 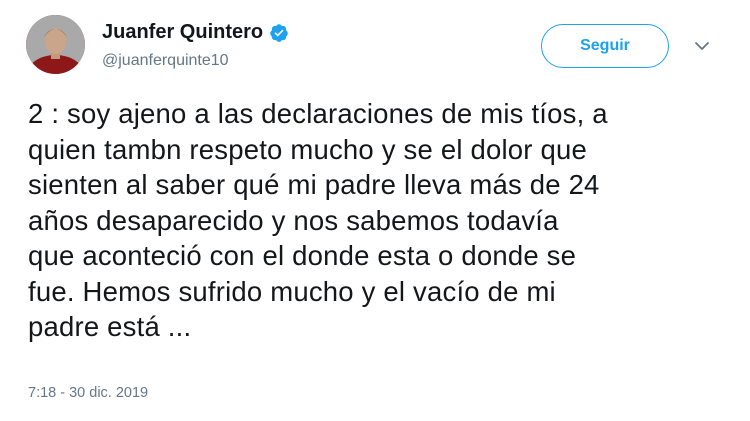 What do you see at coordinates (88, 393) in the screenshot?
I see `tweet-timestamp: 7:18 - 30 dic. 2019` at bounding box center [88, 393].